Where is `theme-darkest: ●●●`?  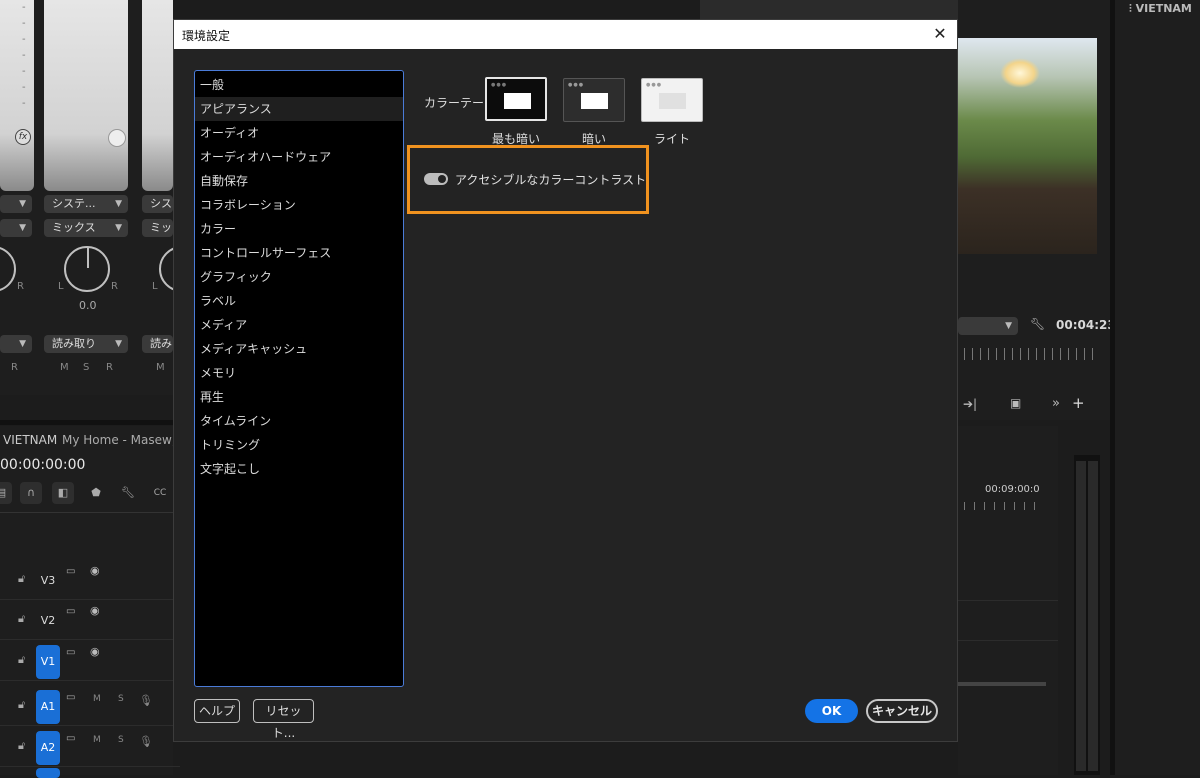
theme-darkest: ●●● is located at coordinates (516, 99).